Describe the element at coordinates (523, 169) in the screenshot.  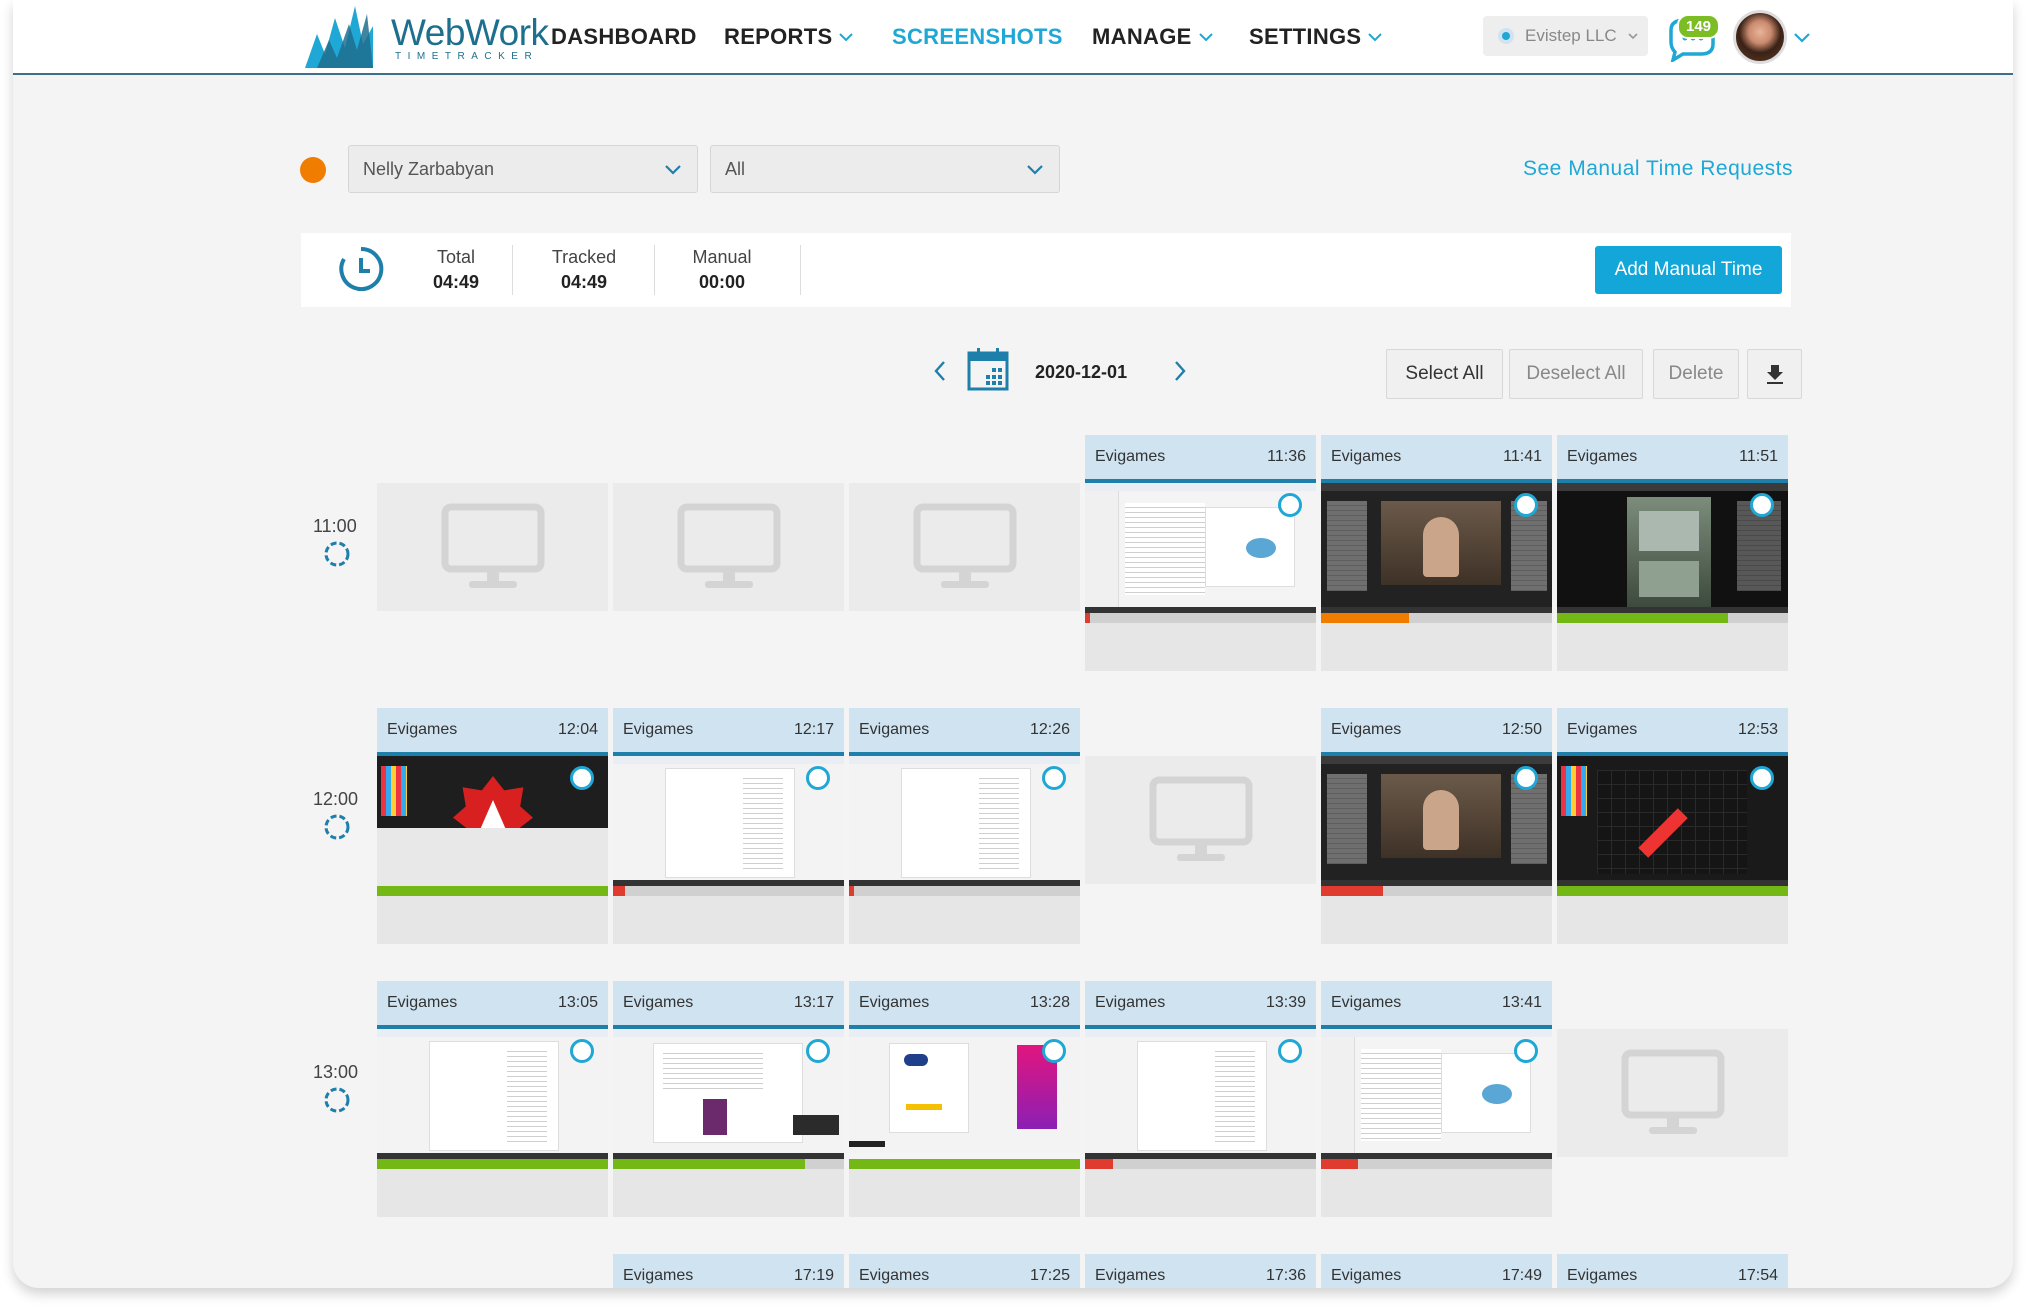
I see `user-select: Nelly Zarbabyan` at that location.